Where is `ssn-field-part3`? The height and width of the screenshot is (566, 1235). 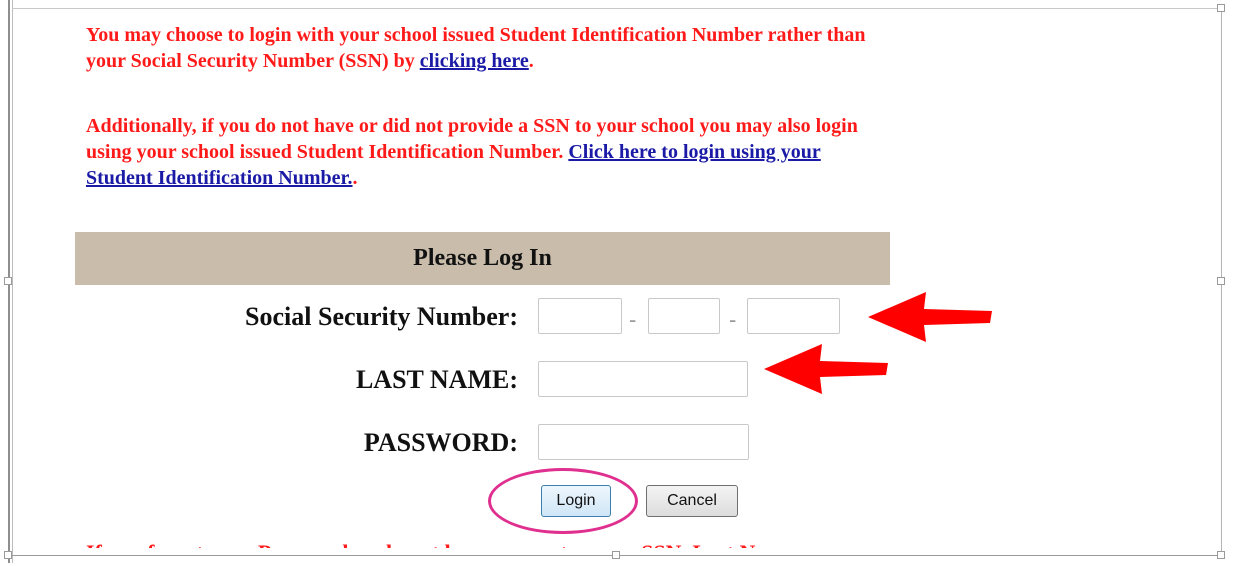
ssn-field-part3 is located at coordinates (793, 316).